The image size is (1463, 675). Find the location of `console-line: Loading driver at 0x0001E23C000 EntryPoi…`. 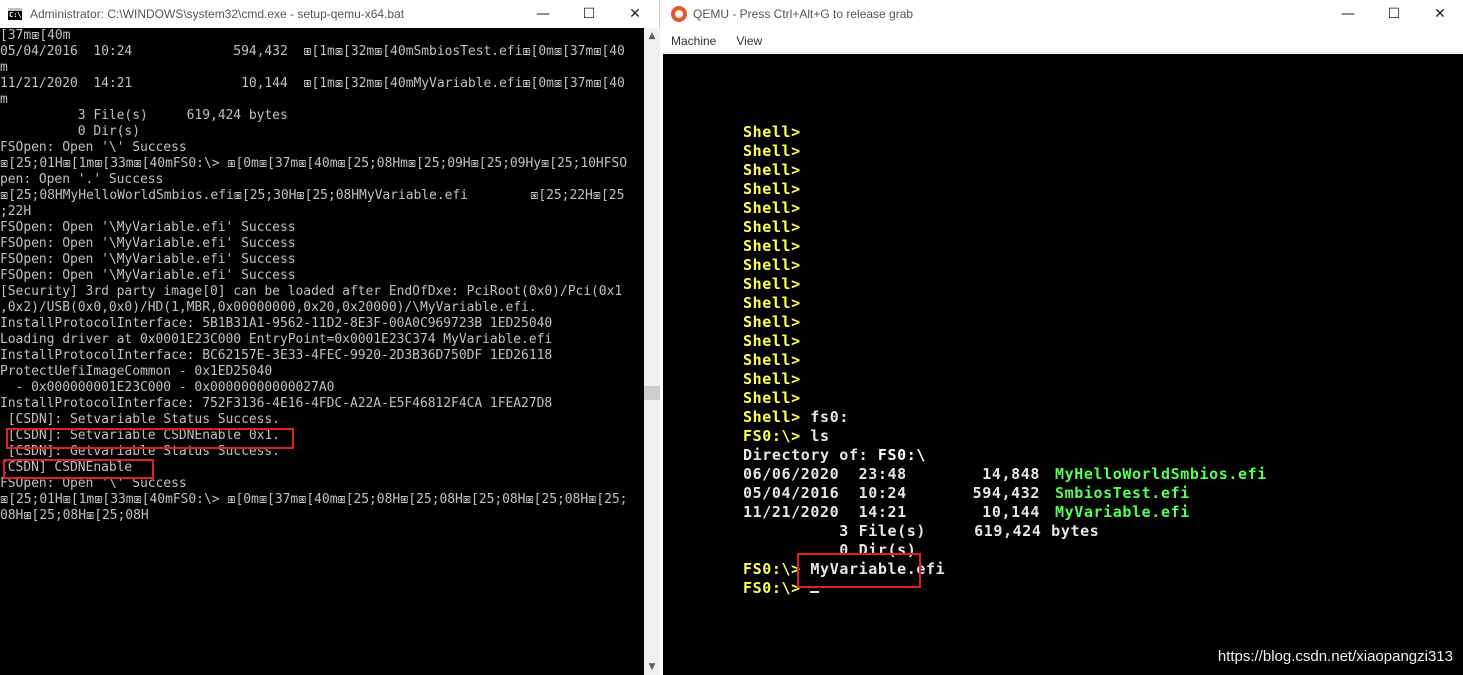

console-line: Loading driver at 0x0001E23C000 EntryPoi… is located at coordinates (276, 339).